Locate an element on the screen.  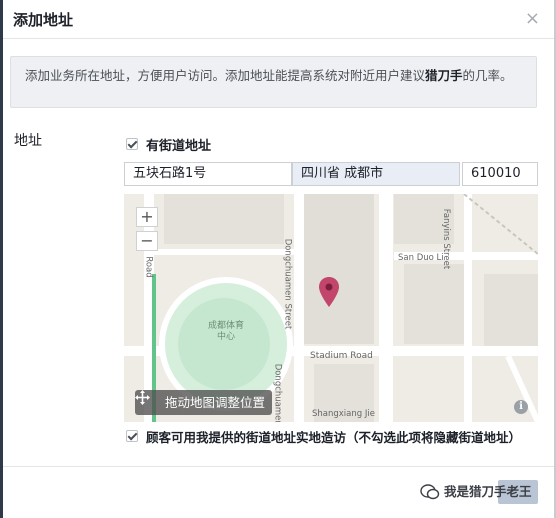
map-label-san-duo: San Duo Li is located at coordinates (421, 258).